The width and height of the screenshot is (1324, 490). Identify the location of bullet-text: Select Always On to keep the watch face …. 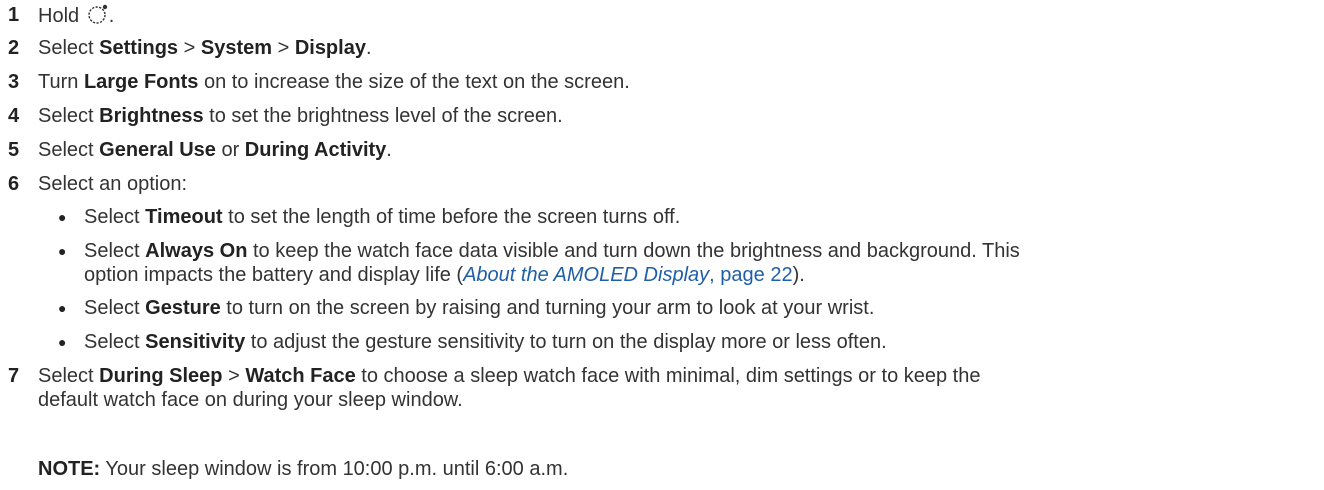
(552, 263).